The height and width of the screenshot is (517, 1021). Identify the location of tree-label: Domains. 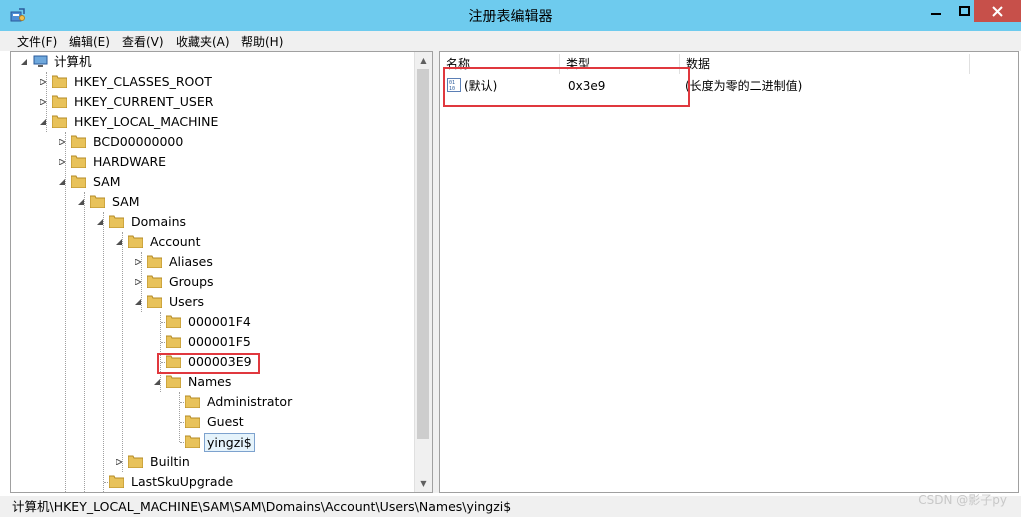
(159, 221).